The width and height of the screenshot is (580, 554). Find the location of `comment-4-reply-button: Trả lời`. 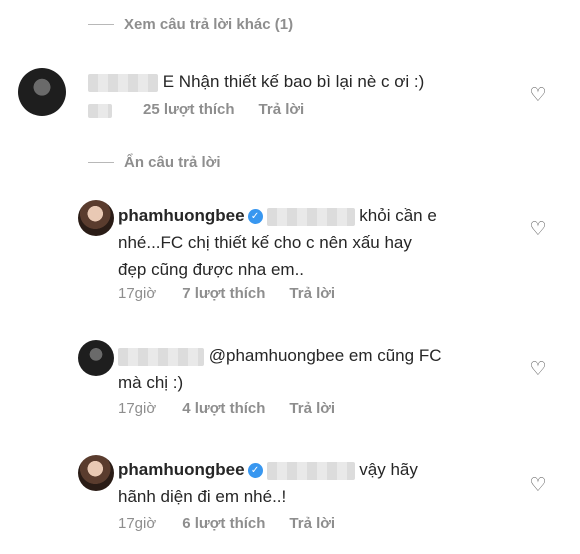

comment-4-reply-button: Trả lời is located at coordinates (312, 523).